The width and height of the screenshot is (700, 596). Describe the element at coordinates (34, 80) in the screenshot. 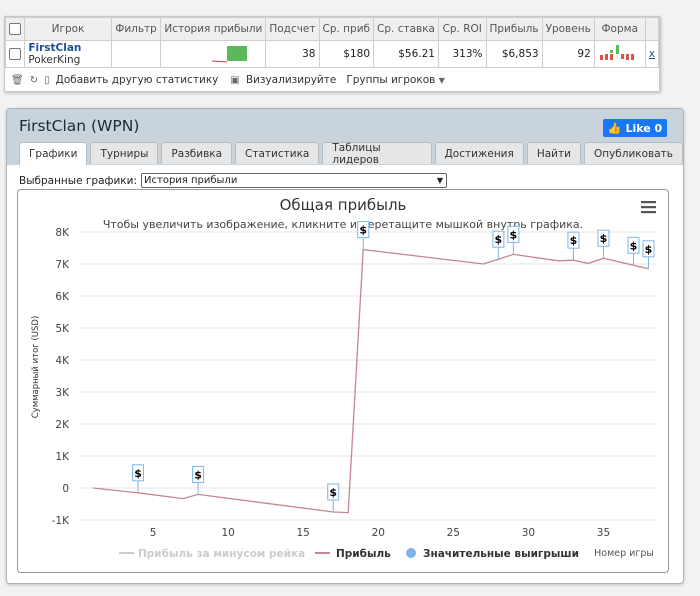

I see `refresh-icon: ↻` at that location.